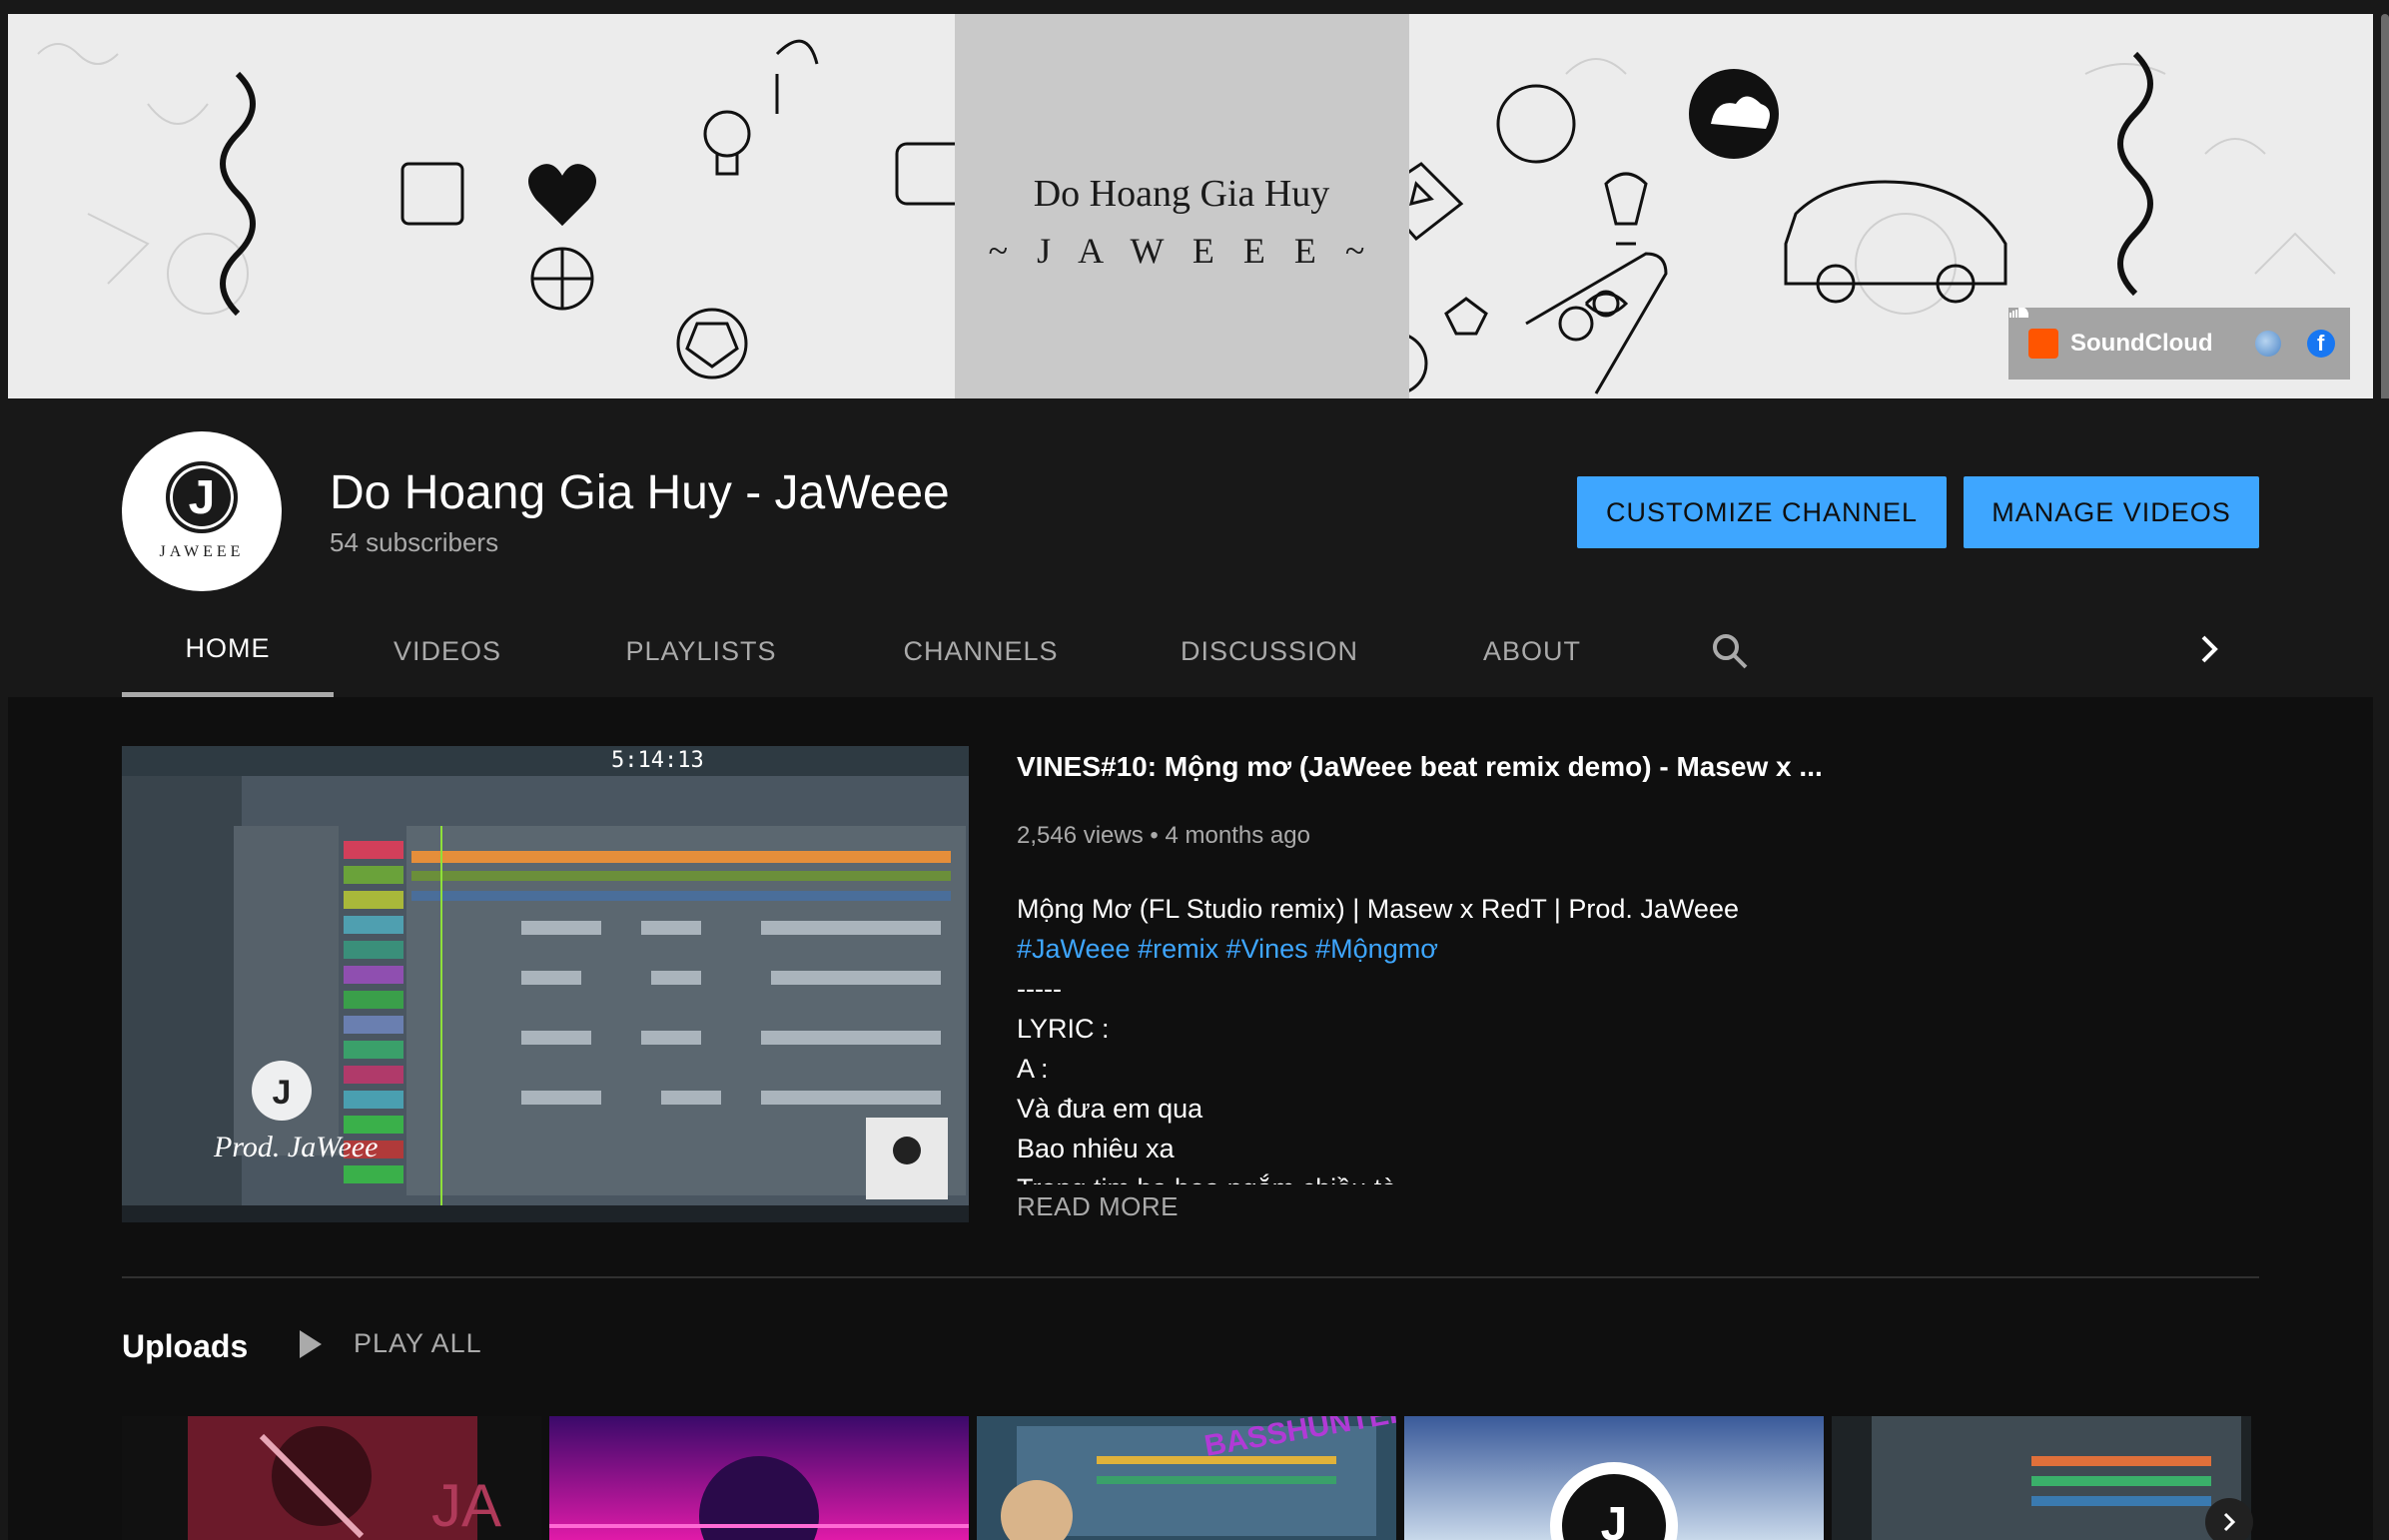  I want to click on desc-hashtags: #JaWeee #remix #Vines #Mộngmơ, so click(1466, 949).